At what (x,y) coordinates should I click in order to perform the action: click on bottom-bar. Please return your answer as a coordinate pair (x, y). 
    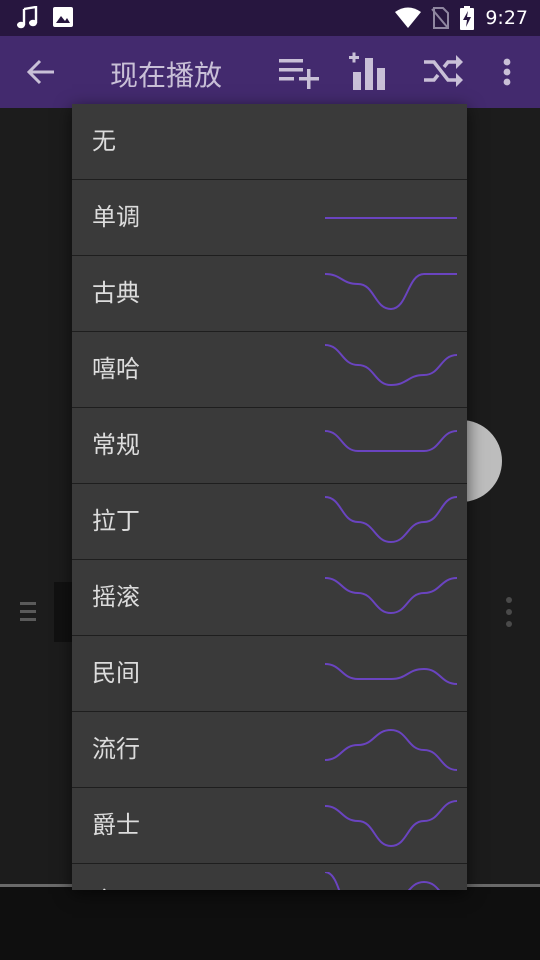
    Looking at the image, I should click on (270, 923).